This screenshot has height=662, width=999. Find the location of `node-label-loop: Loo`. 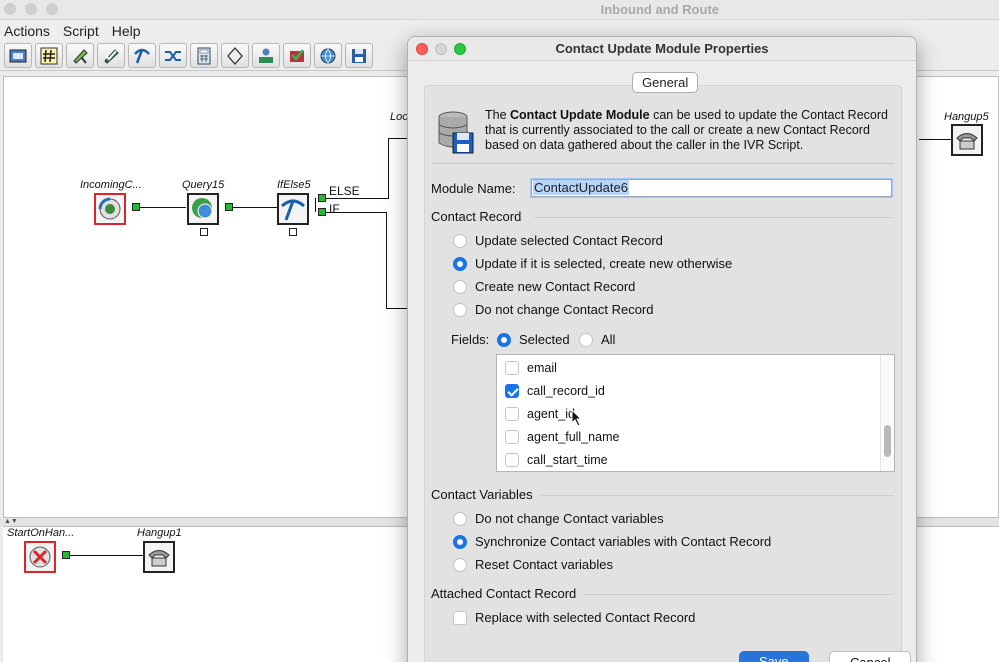

node-label-loop: Loo is located at coordinates (399, 117).